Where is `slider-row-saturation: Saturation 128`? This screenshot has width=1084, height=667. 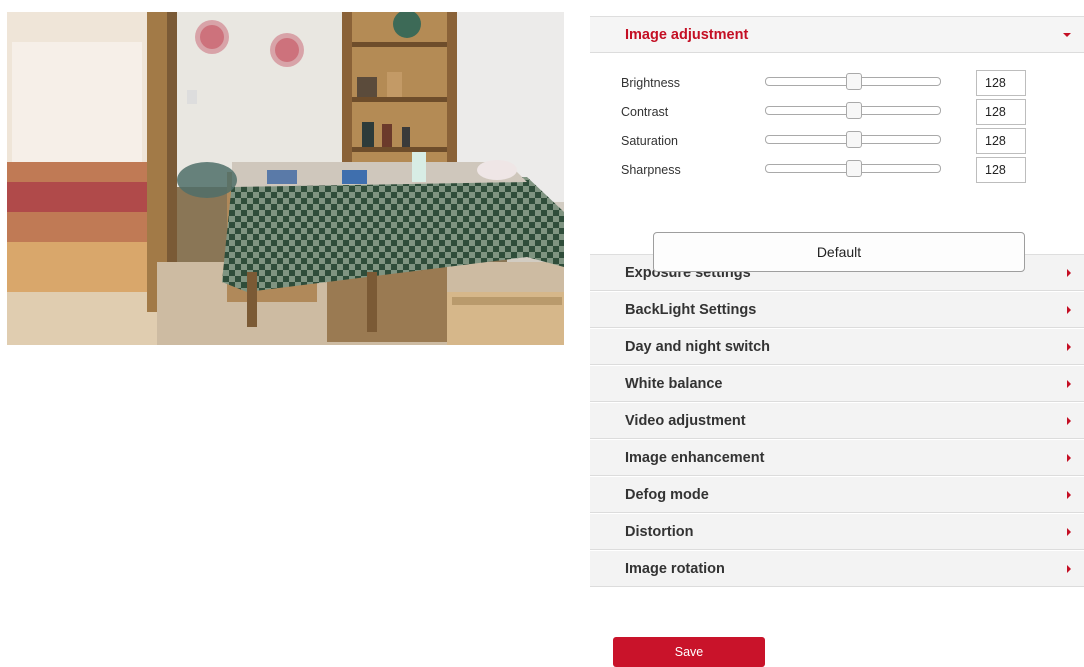
slider-row-saturation: Saturation 128 is located at coordinates (837, 140).